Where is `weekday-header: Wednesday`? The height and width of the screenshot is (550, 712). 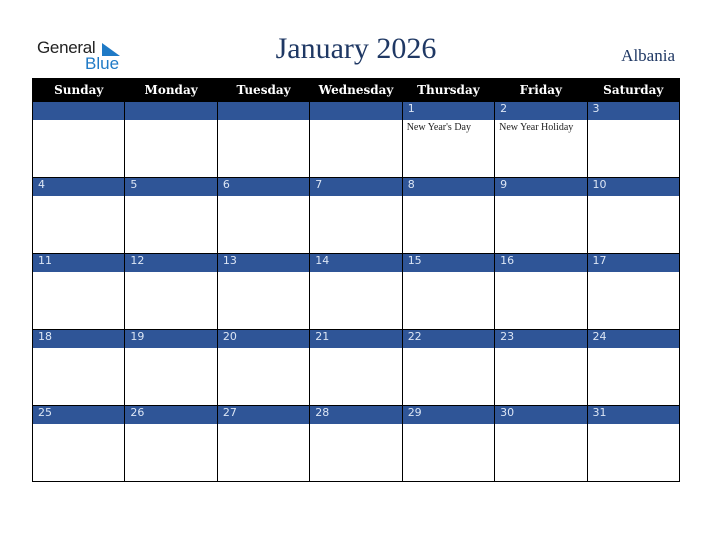 weekday-header: Wednesday is located at coordinates (356, 90).